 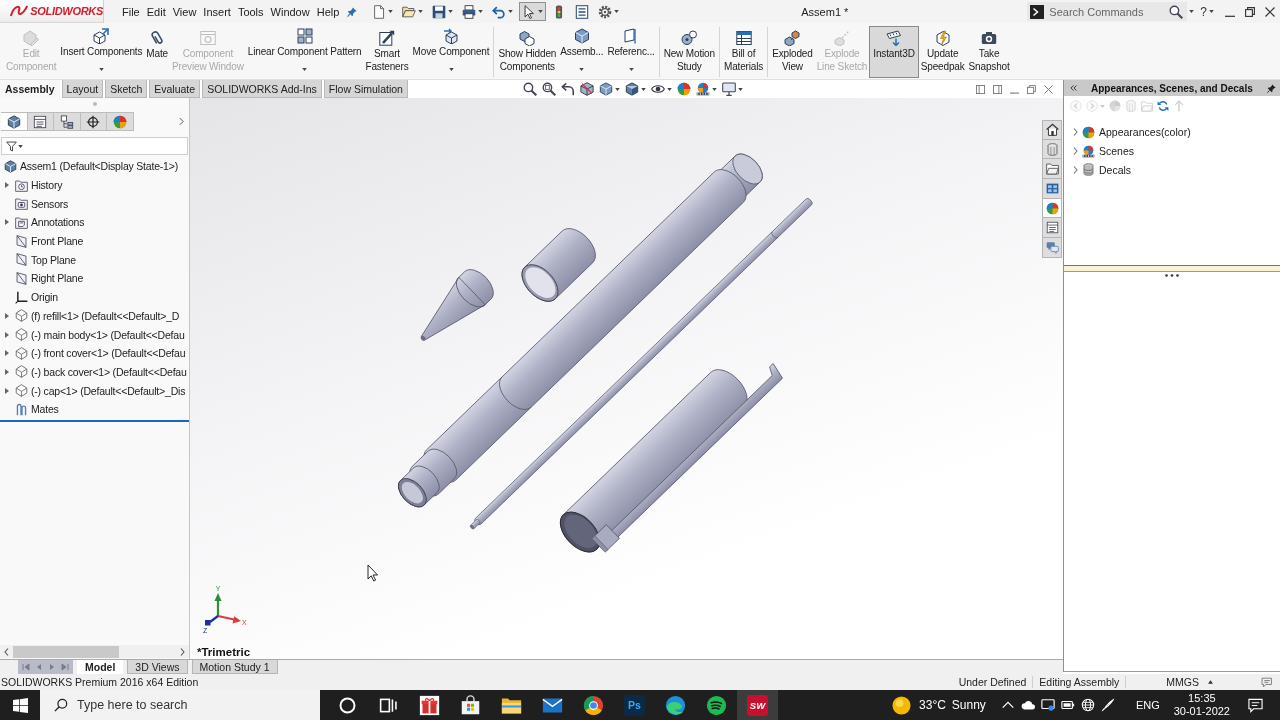 What do you see at coordinates (980, 89) in the screenshot?
I see `tile-left-icon` at bounding box center [980, 89].